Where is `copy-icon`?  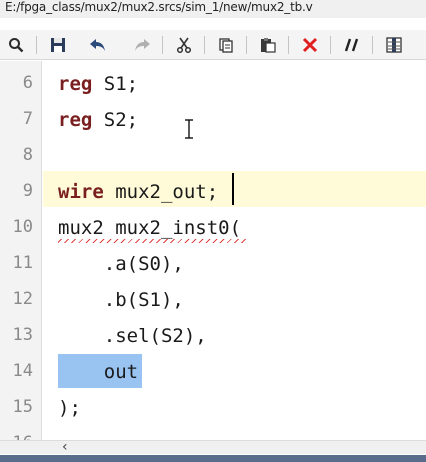 copy-icon is located at coordinates (226, 45).